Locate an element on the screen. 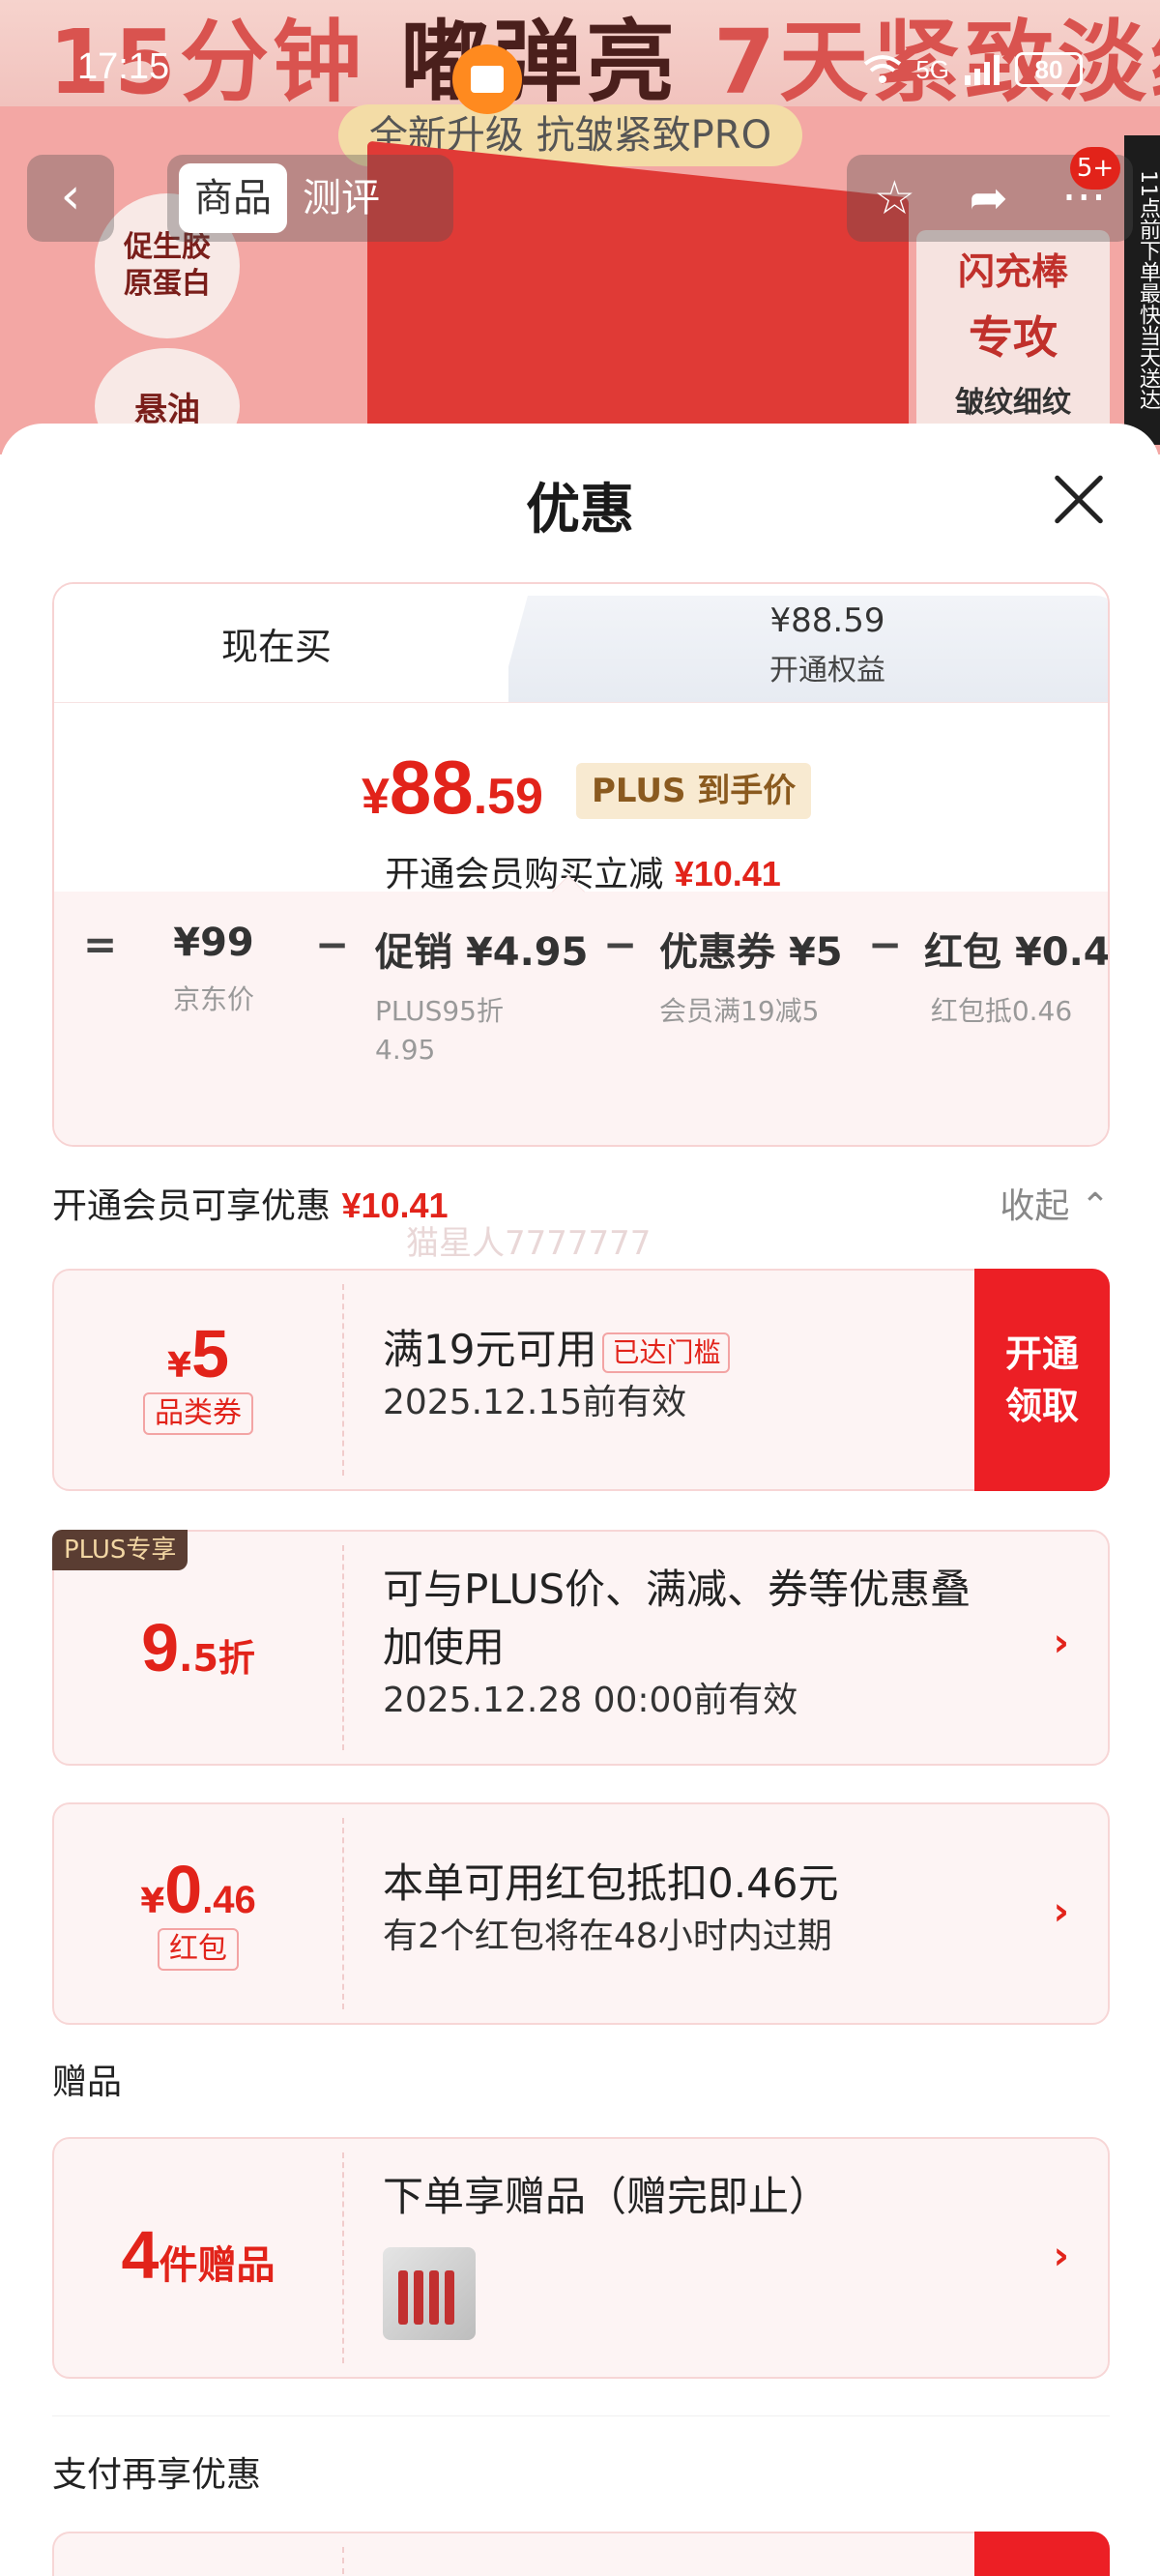 This screenshot has width=1160, height=2576. gift-card: 4件赠品 下单享赠品（赠完即止） › is located at coordinates (581, 2258).